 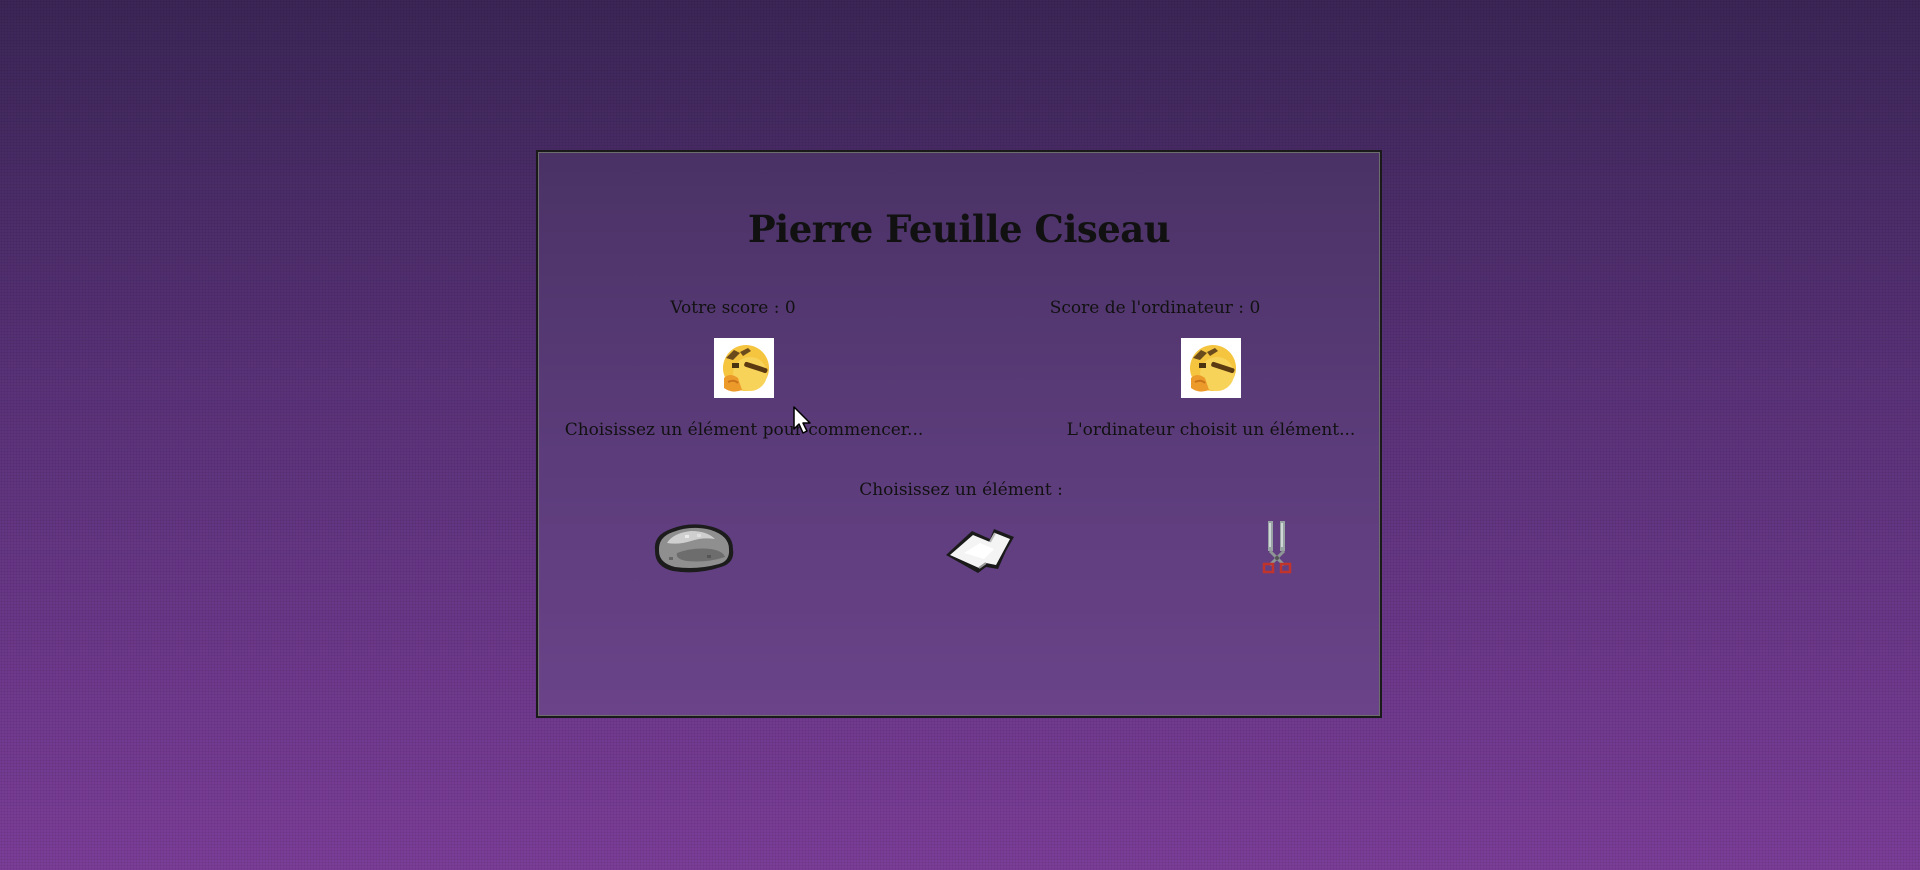 What do you see at coordinates (961, 490) in the screenshot?
I see `choose-element-label: Choisissez un élément :` at bounding box center [961, 490].